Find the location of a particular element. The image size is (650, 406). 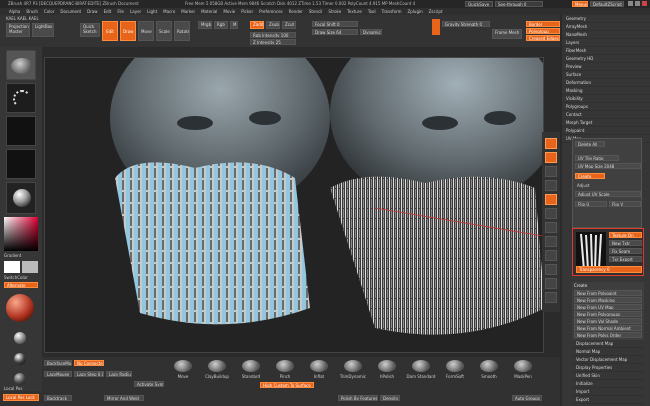

texture-thumbnail is located at coordinates (21, 164).